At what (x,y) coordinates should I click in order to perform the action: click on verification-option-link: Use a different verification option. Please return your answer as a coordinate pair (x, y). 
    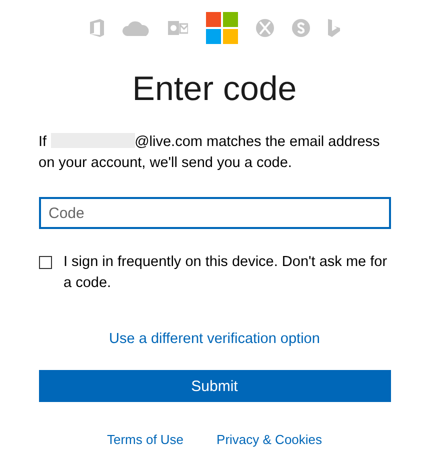
    Looking at the image, I should click on (214, 339).